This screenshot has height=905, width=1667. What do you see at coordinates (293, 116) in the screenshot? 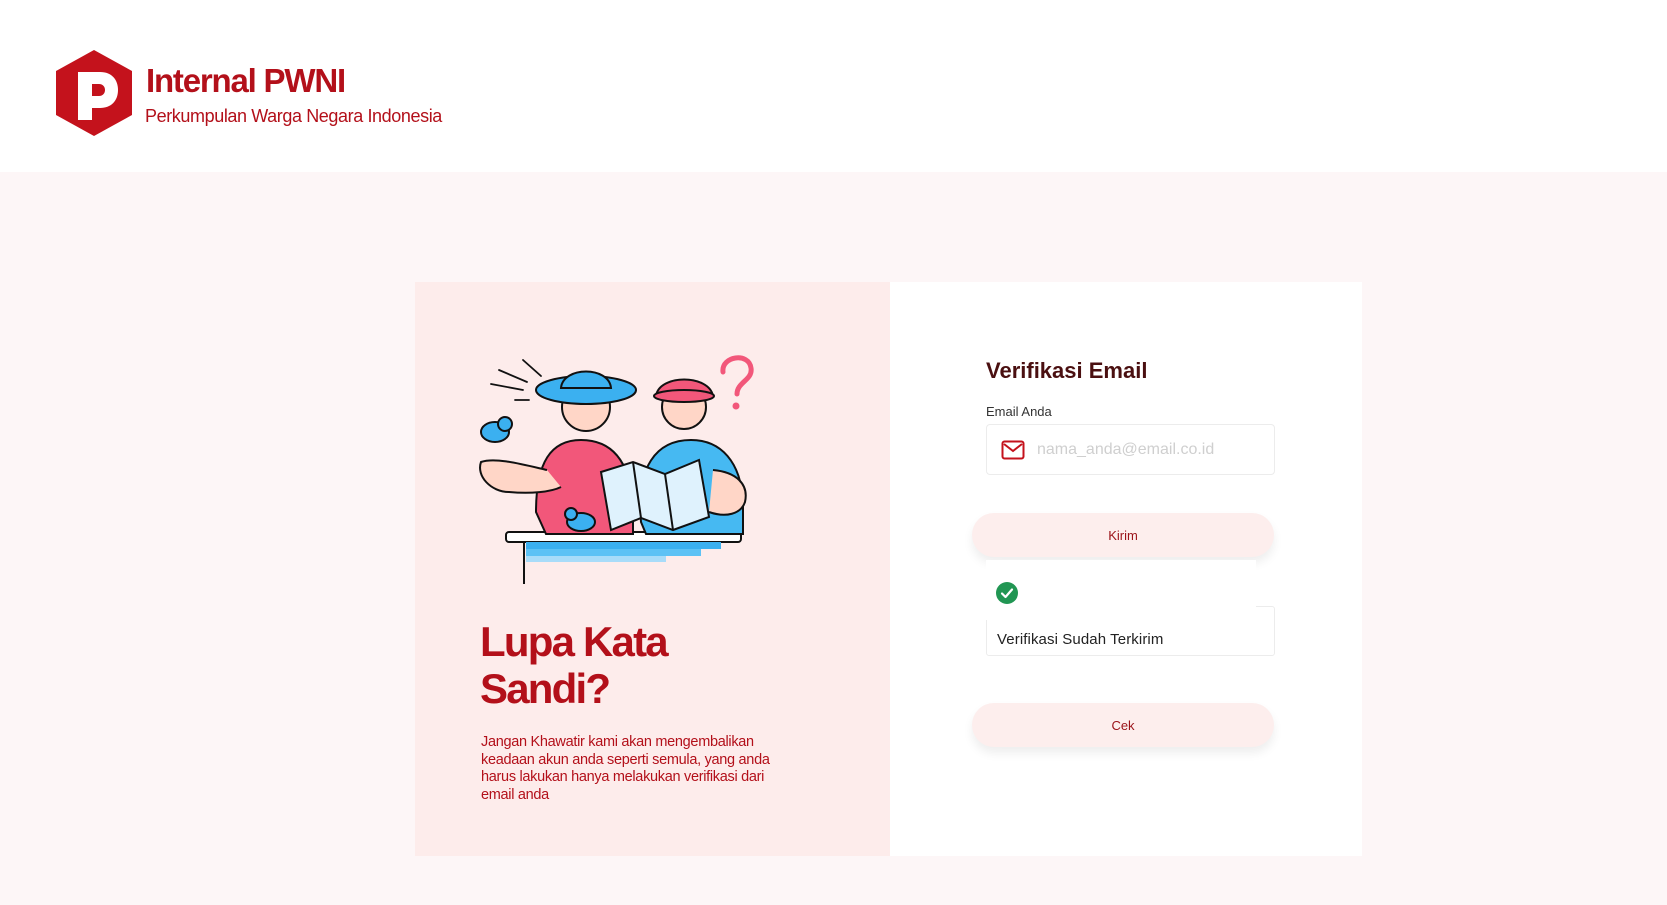
I see `brand-subtitle: Perkumpulan Warga Negara Indonesia` at bounding box center [293, 116].